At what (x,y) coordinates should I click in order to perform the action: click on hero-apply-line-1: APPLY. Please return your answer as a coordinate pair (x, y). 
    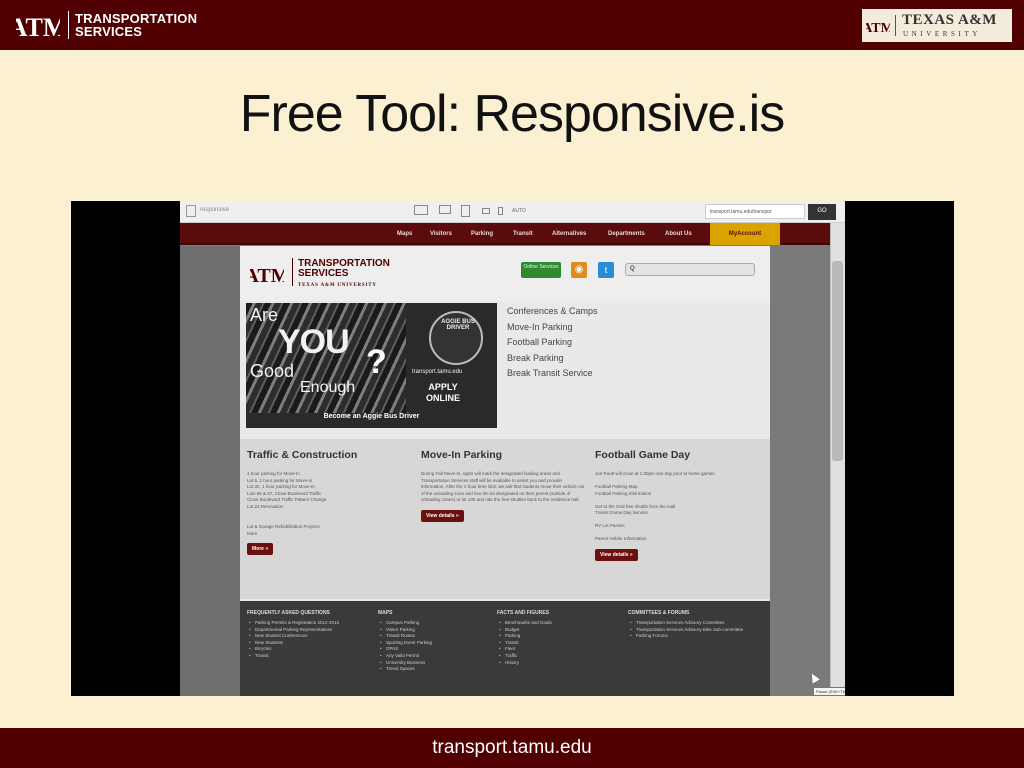
    Looking at the image, I should click on (443, 387).